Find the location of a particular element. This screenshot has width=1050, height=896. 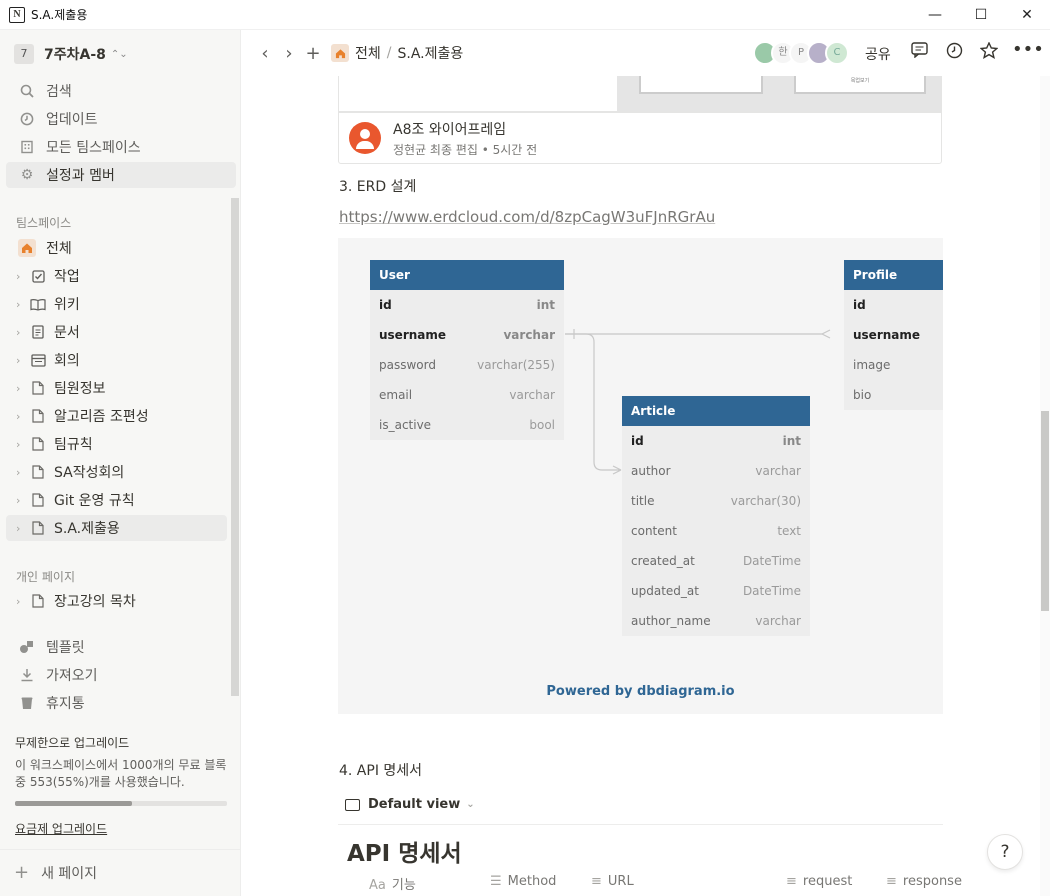

share-button: 공유 is located at coordinates (878, 54).